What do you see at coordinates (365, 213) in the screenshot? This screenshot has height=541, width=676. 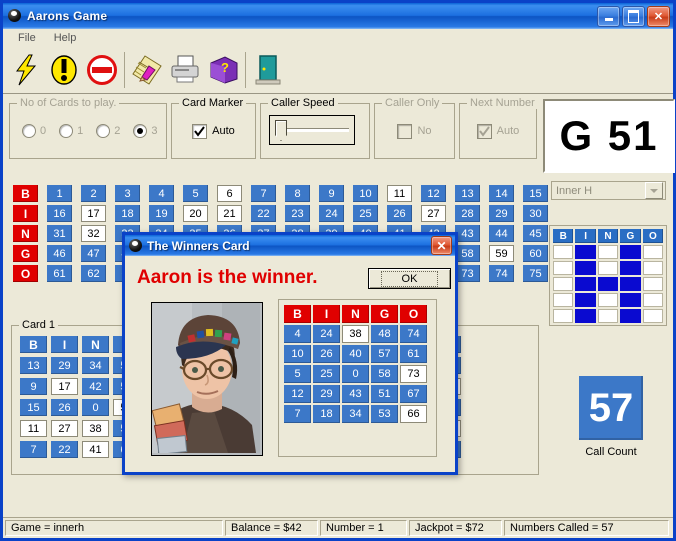 I see `board-number-25: 25` at bounding box center [365, 213].